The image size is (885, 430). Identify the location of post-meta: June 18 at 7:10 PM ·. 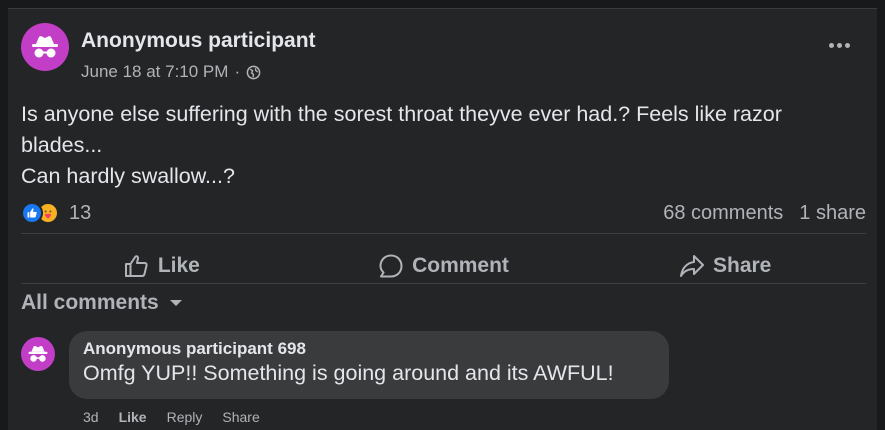
(171, 72).